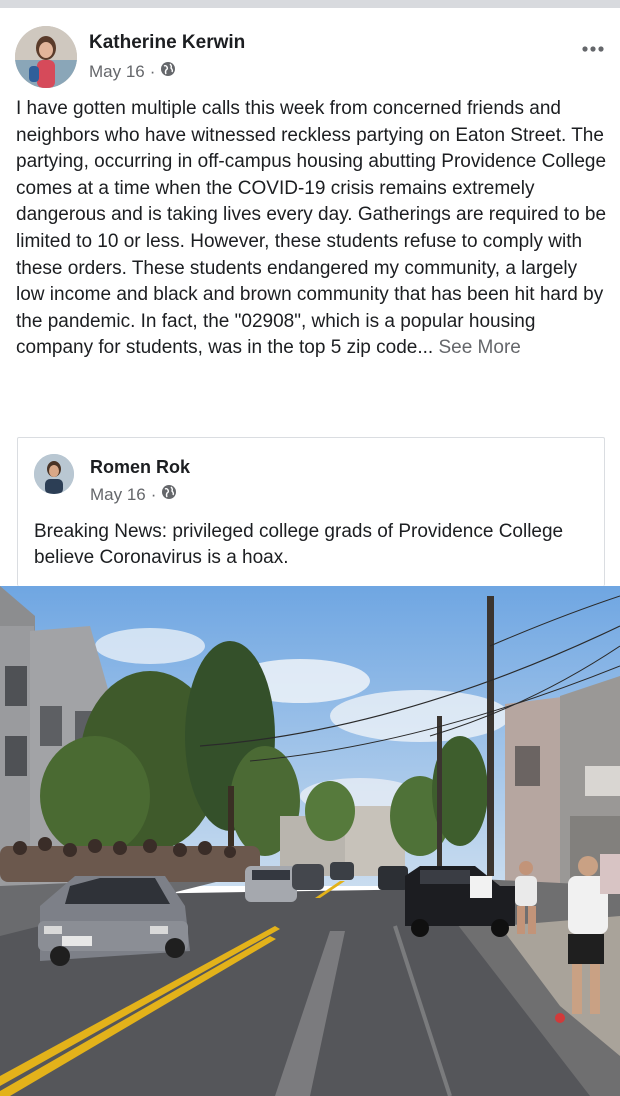  Describe the element at coordinates (310, 4) in the screenshot. I see `top-divider` at that location.